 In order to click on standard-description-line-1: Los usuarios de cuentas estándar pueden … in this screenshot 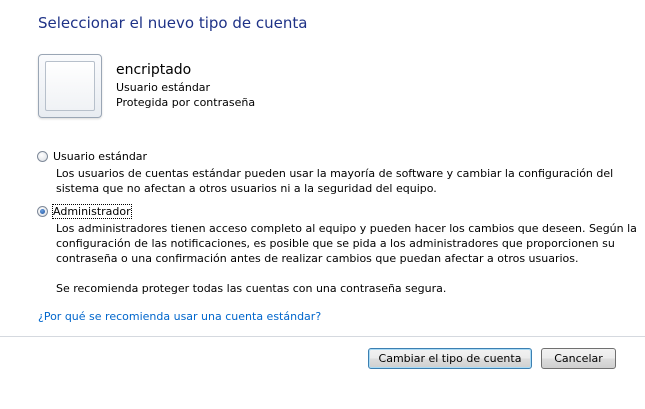, I will do `click(335, 173)`.